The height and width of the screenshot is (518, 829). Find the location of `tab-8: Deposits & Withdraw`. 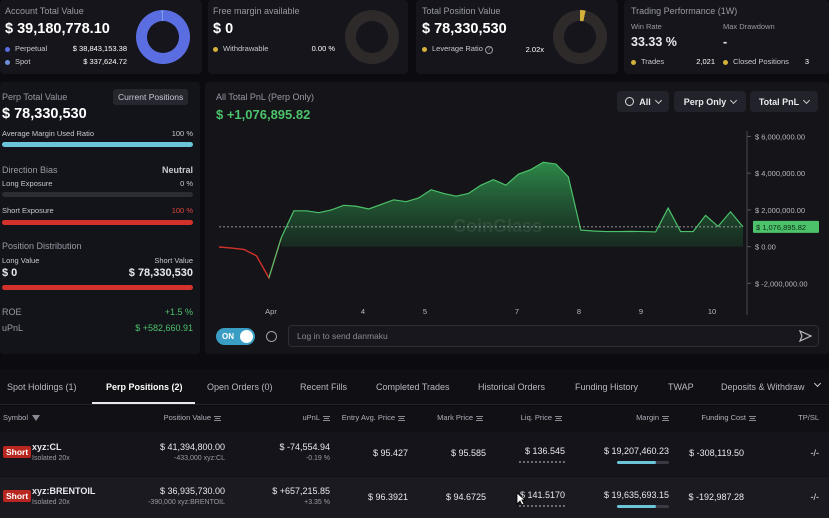

tab-8: Deposits & Withdraw is located at coordinates (763, 387).